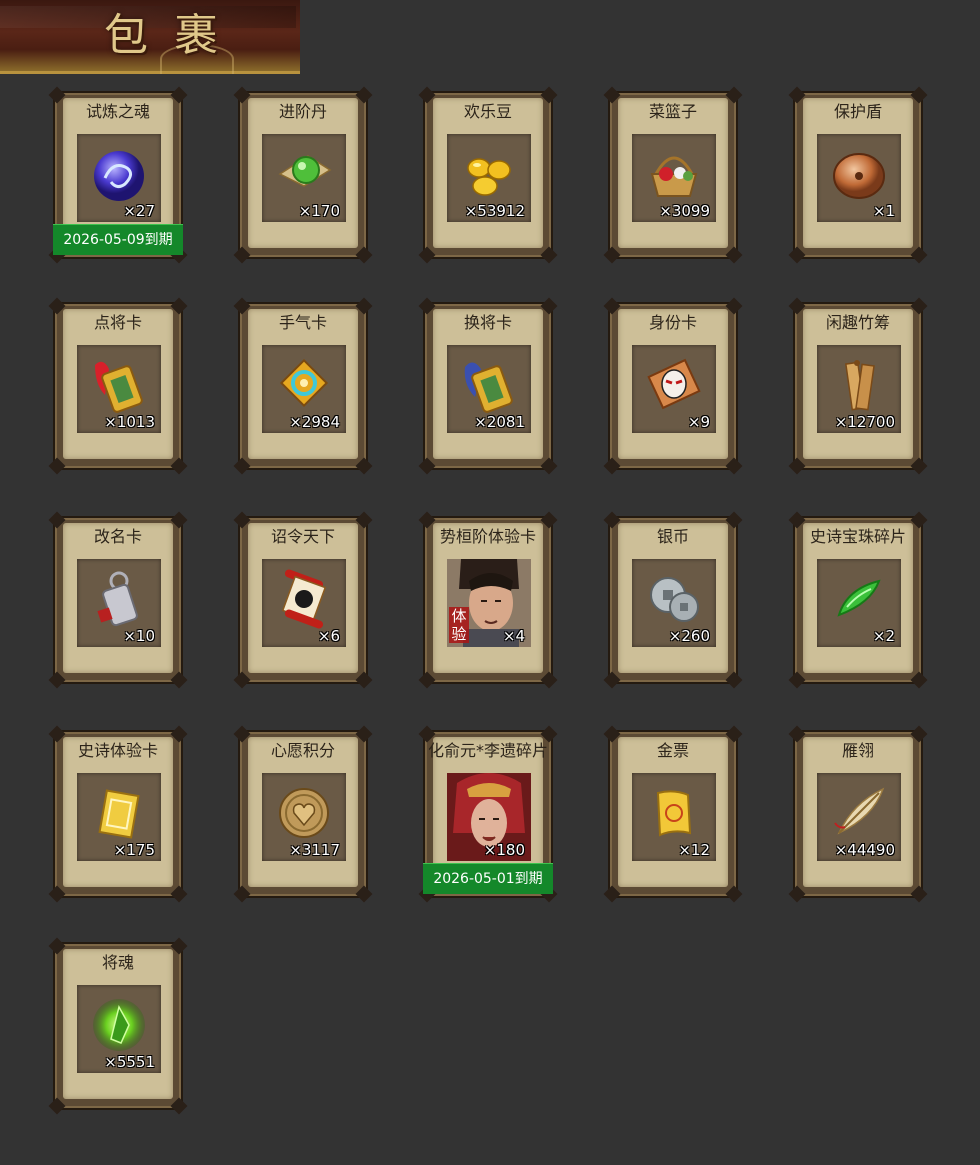  I want to click on item-quantity: ×1013, so click(129, 422).